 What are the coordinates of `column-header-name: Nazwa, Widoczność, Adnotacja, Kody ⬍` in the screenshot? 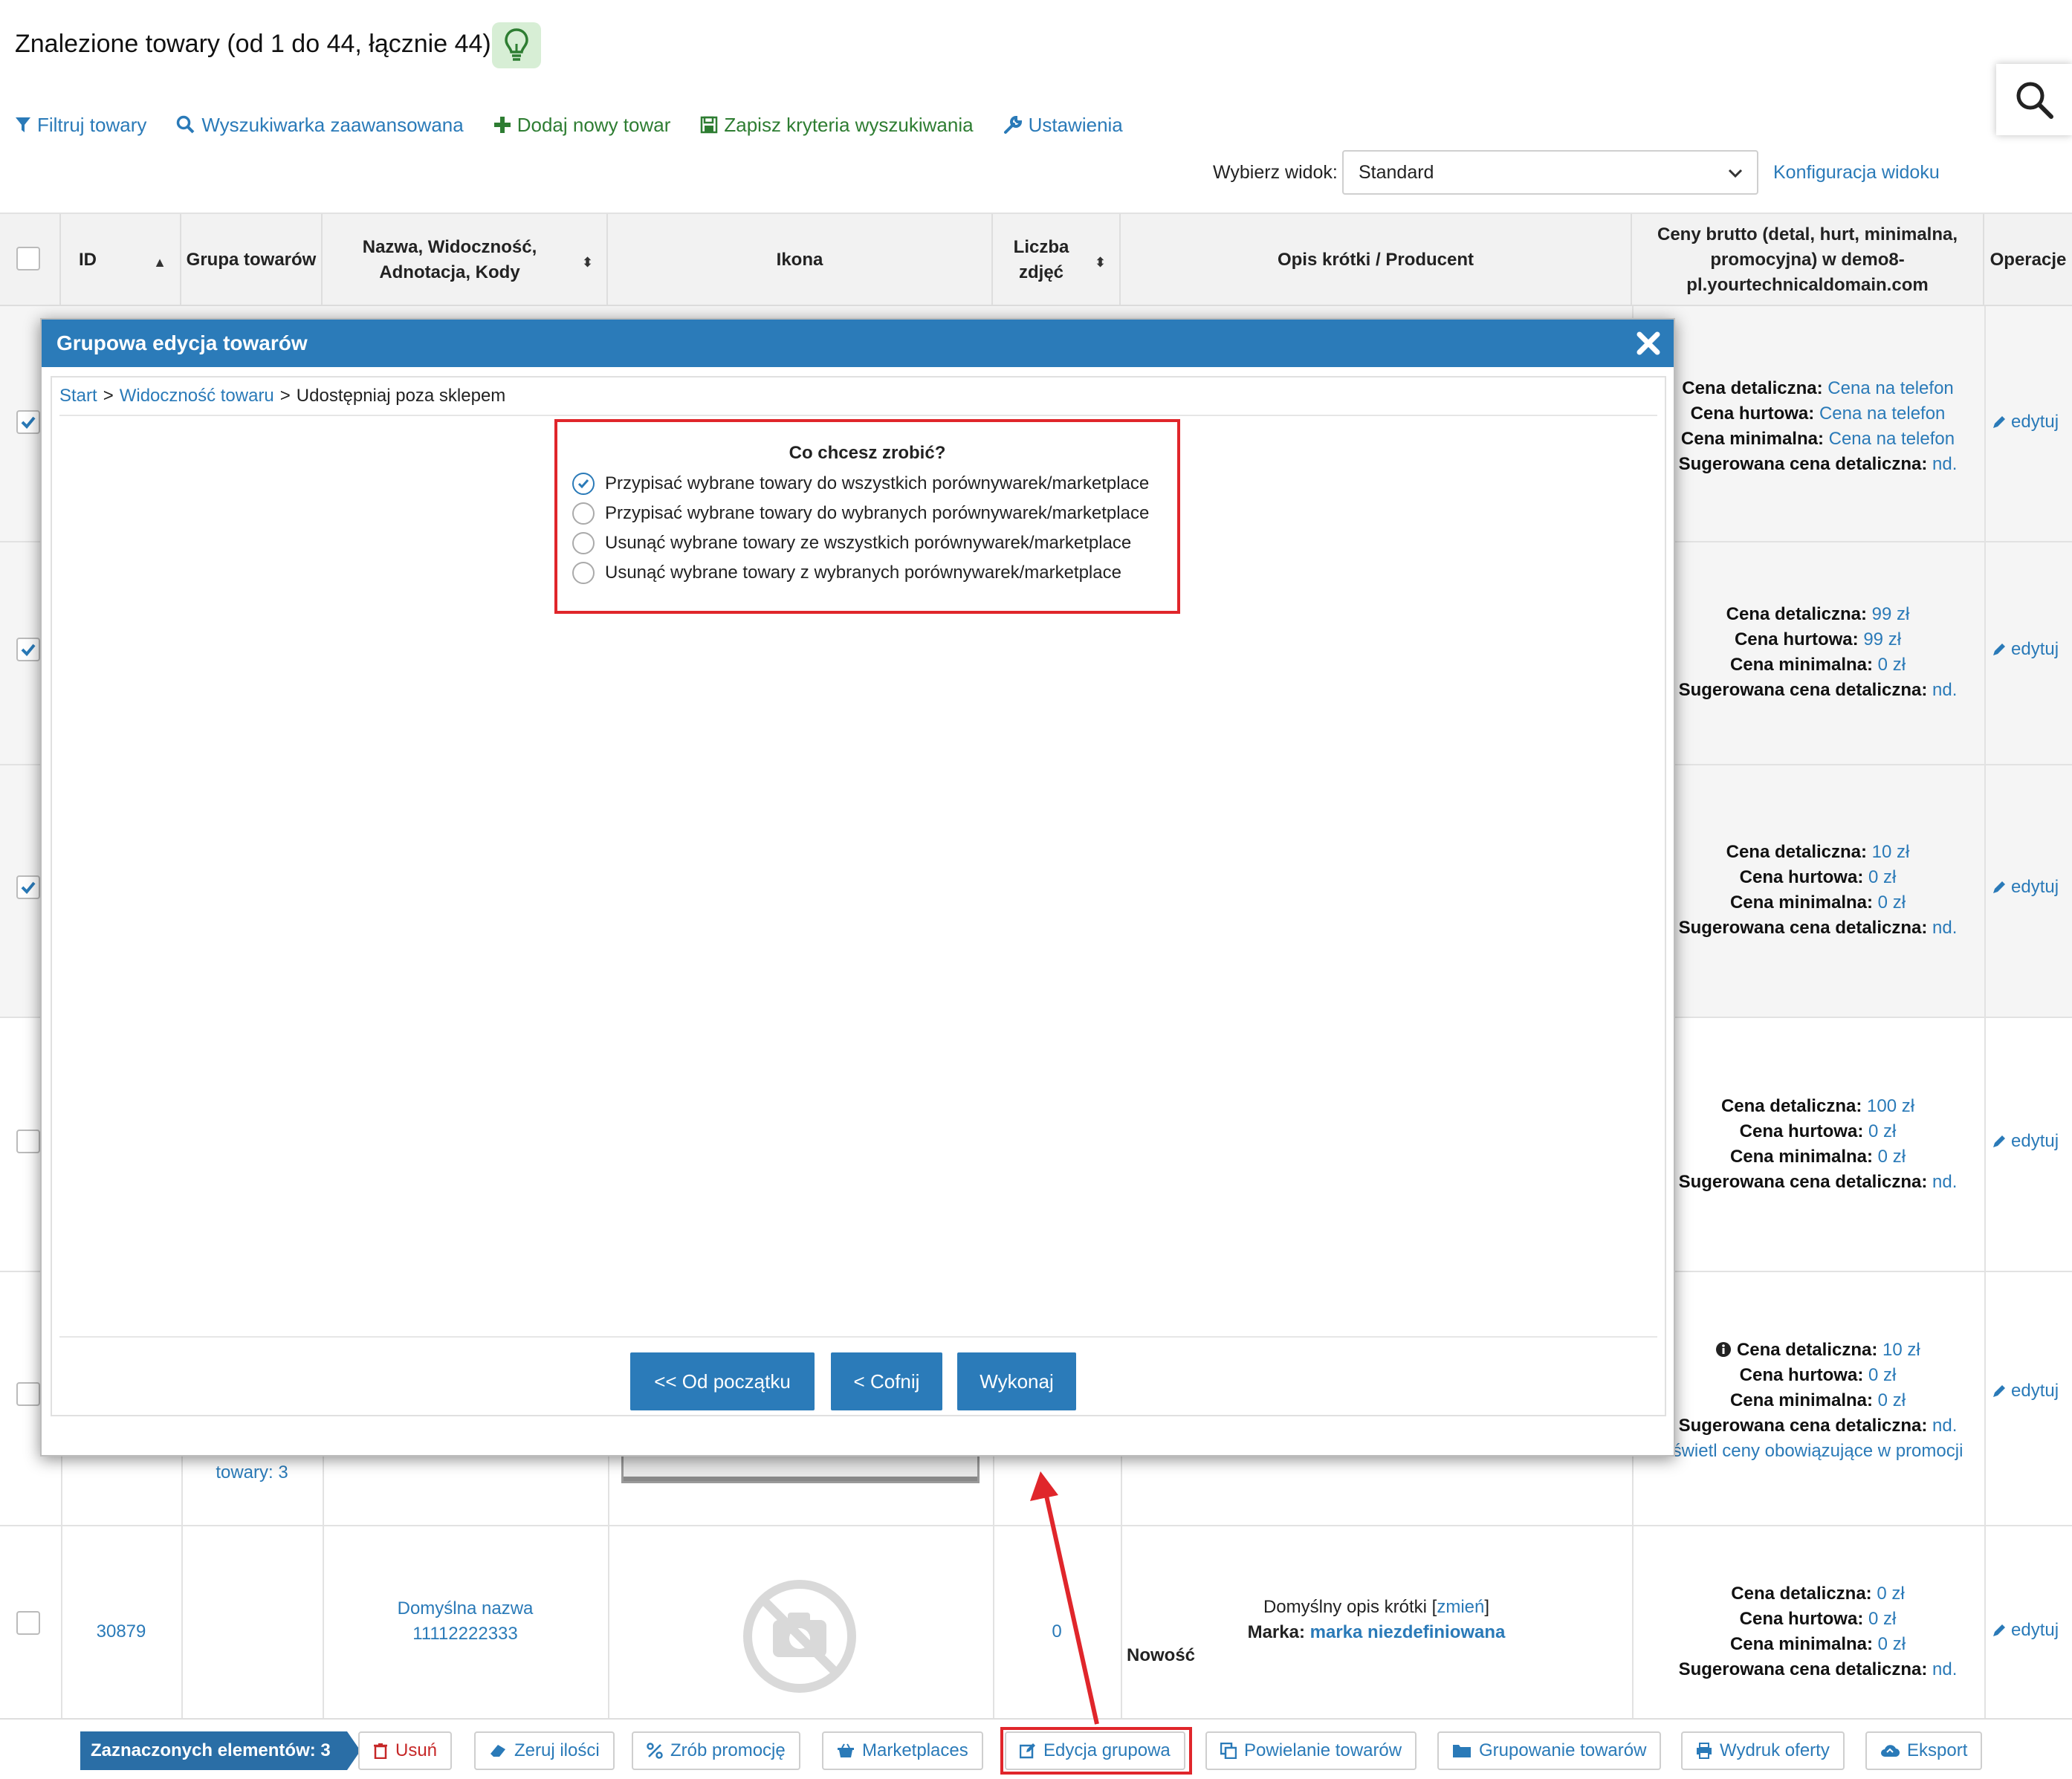 It's located at (465, 260).